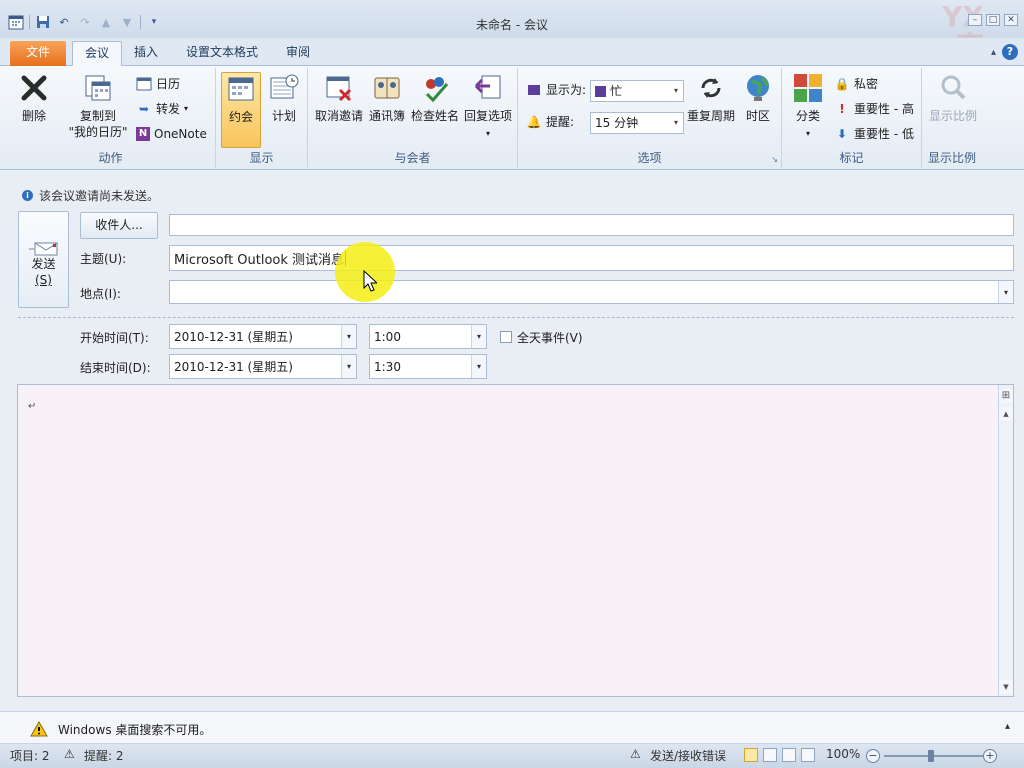 This screenshot has width=1024, height=768. What do you see at coordinates (110, 158) in the screenshot?
I see `group-label-actions: 动作` at bounding box center [110, 158].